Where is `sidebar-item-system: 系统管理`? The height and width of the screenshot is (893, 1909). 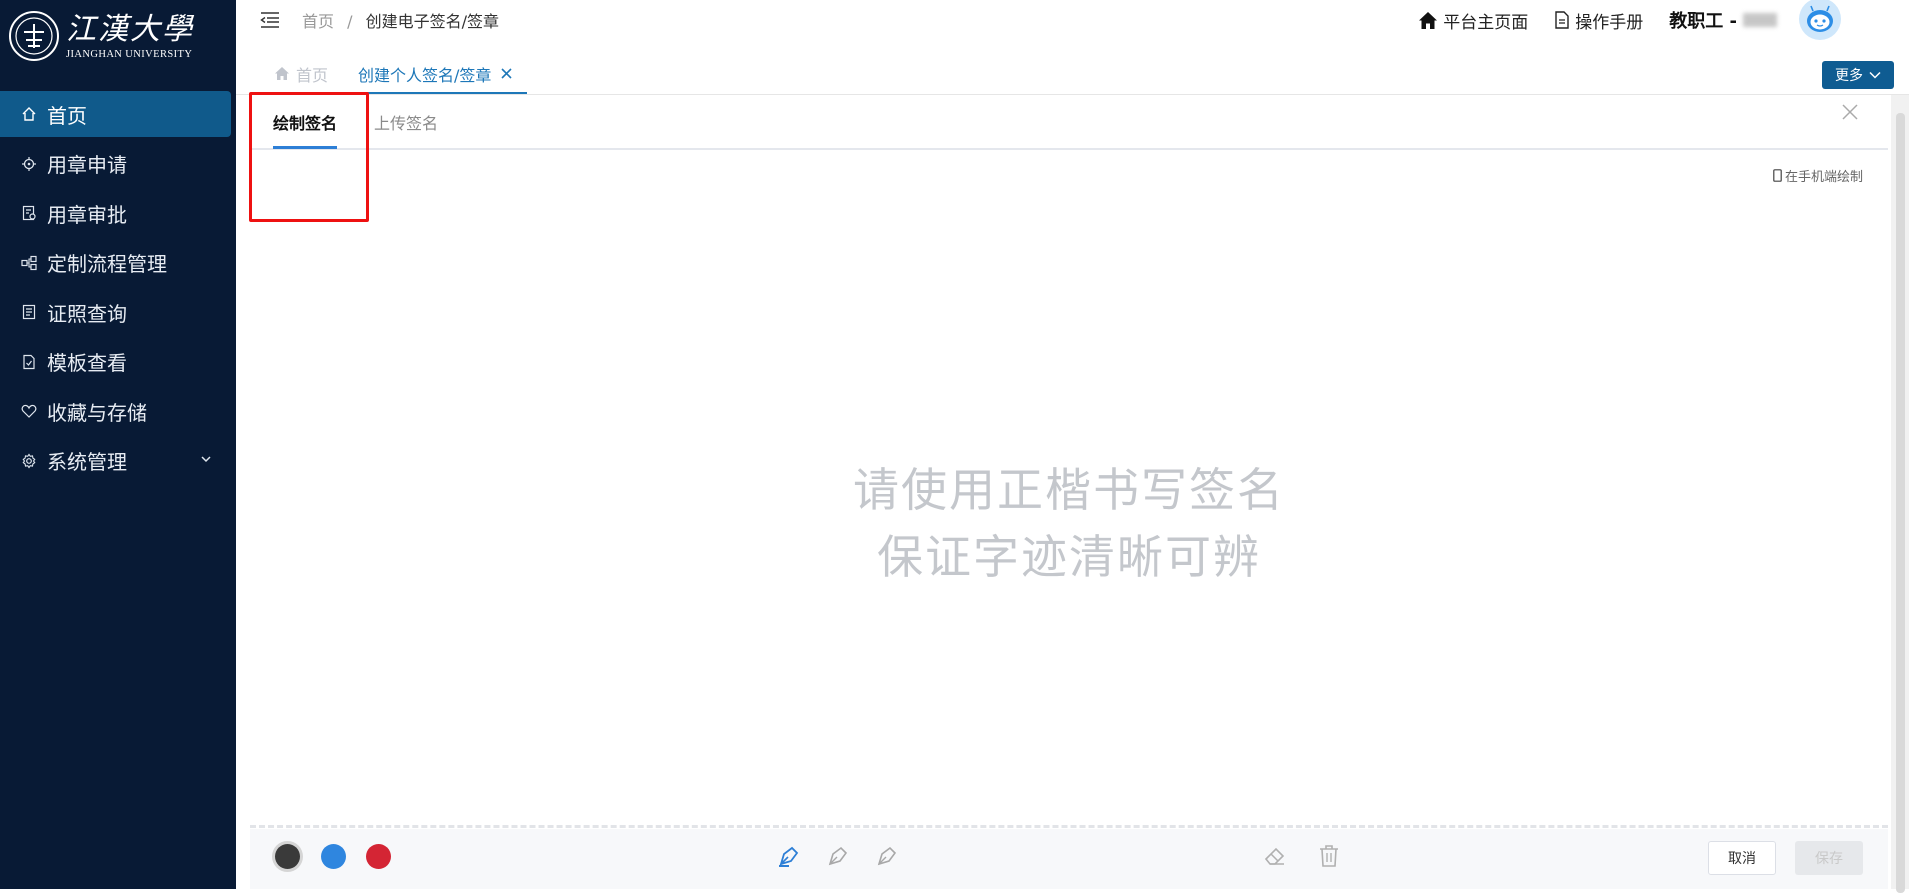
sidebar-item-system: 系统管理 is located at coordinates (118, 461).